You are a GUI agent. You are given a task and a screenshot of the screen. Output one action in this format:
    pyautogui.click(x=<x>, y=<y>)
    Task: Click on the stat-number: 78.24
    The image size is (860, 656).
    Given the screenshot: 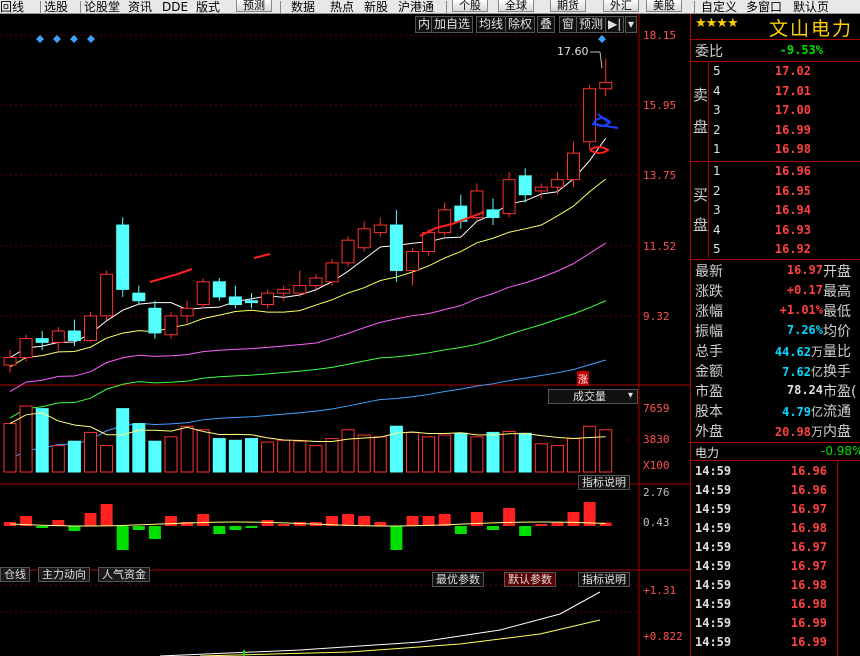 What is the action you would take?
    pyautogui.click(x=804, y=390)
    